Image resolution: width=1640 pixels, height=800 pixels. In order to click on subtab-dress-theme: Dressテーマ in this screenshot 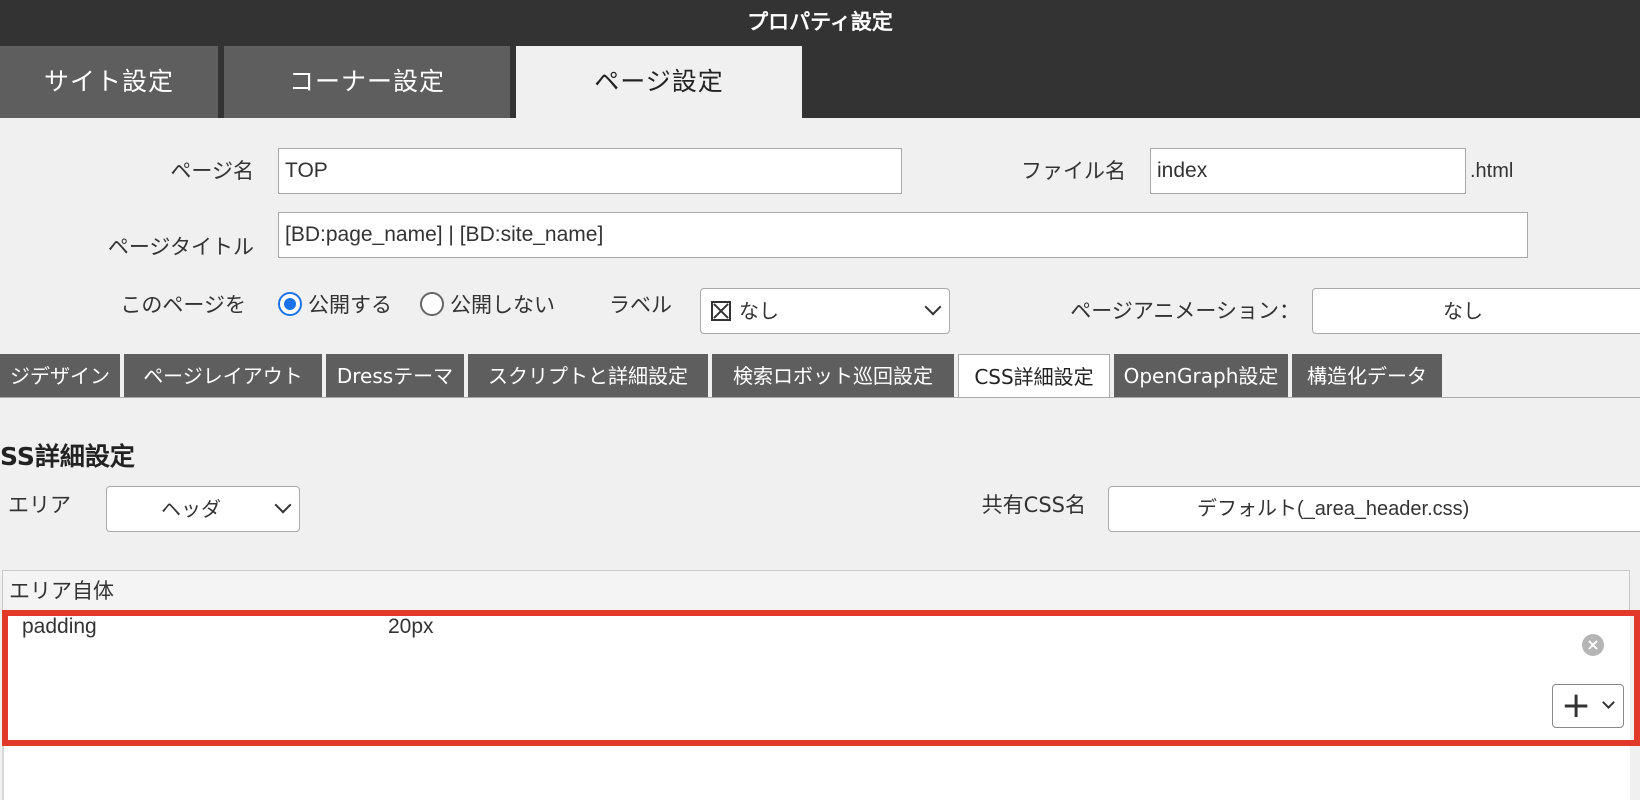, I will do `click(395, 376)`.